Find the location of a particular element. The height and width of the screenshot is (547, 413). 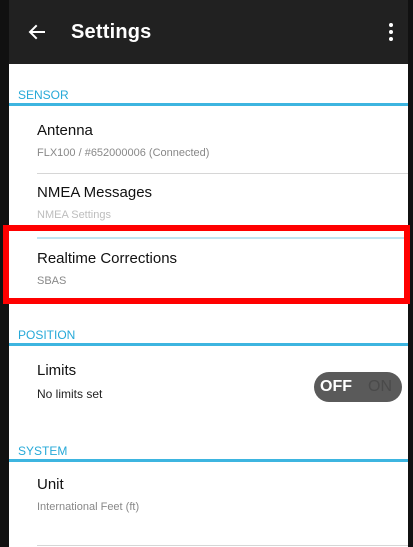

more-vert-icon is located at coordinates (391, 32).